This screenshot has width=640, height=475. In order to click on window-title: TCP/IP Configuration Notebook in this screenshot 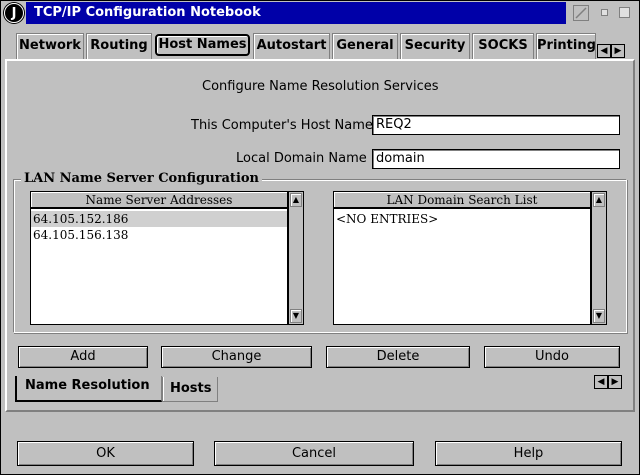, I will do `click(296, 13)`.